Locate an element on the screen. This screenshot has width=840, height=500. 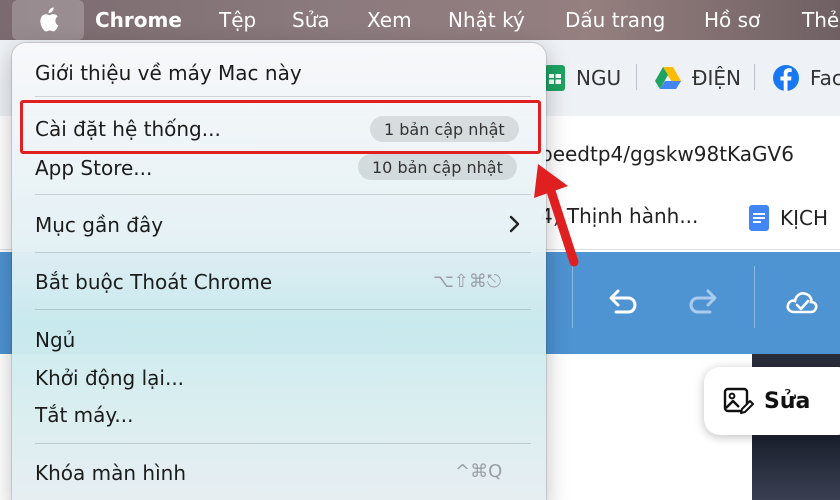
menubar-app-name: Chrome is located at coordinates (138, 20).